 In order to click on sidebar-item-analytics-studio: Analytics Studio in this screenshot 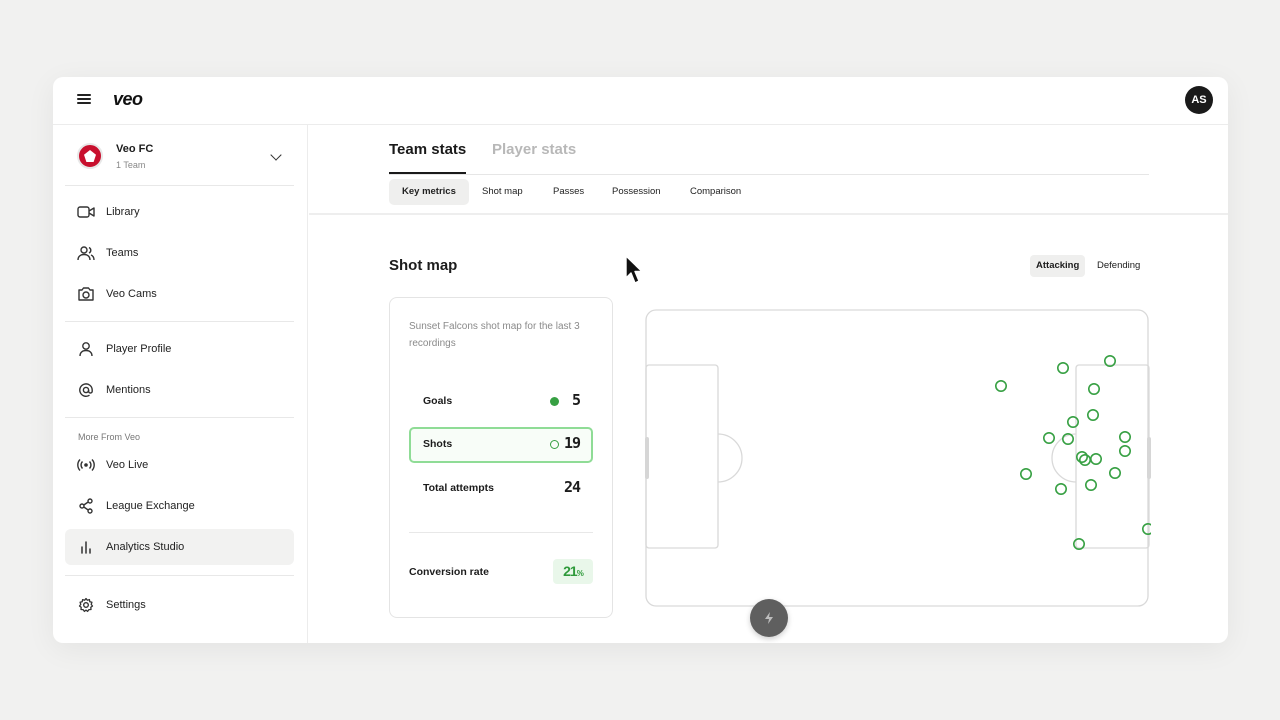, I will do `click(179, 547)`.